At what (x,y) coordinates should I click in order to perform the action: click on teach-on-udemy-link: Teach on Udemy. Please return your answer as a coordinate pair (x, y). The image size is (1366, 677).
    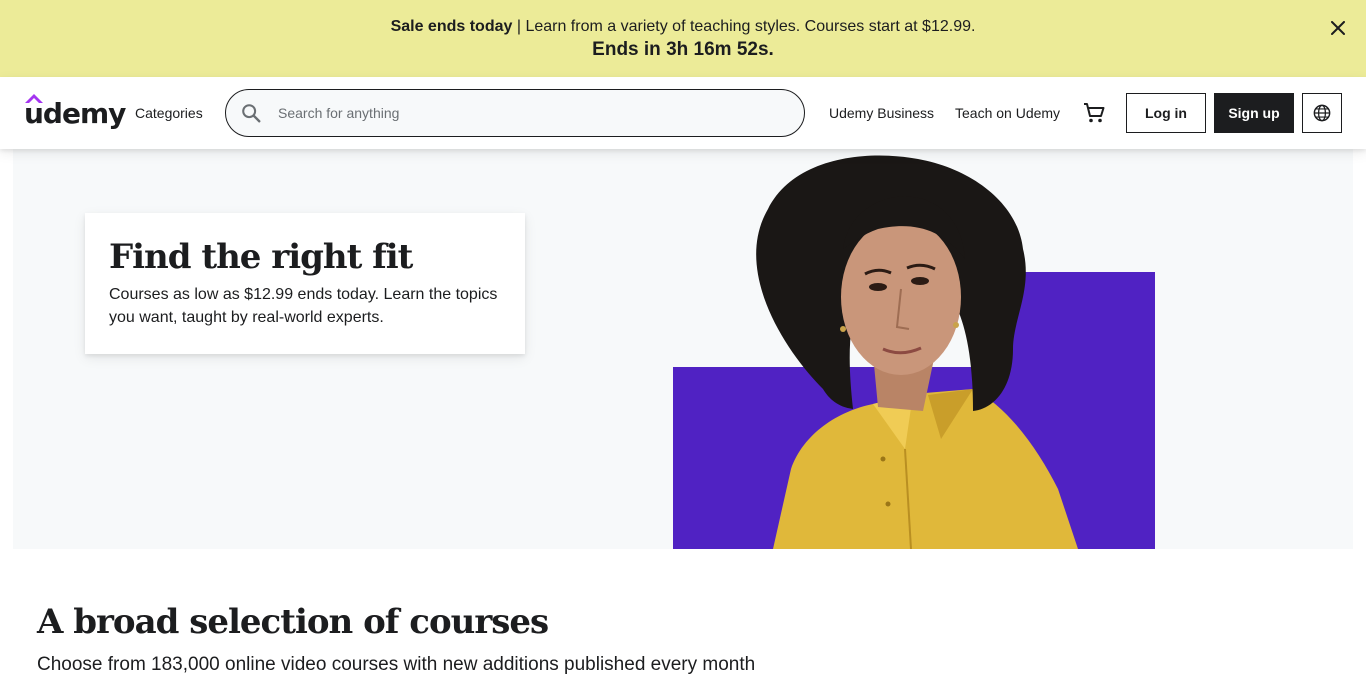
    Looking at the image, I should click on (1007, 113).